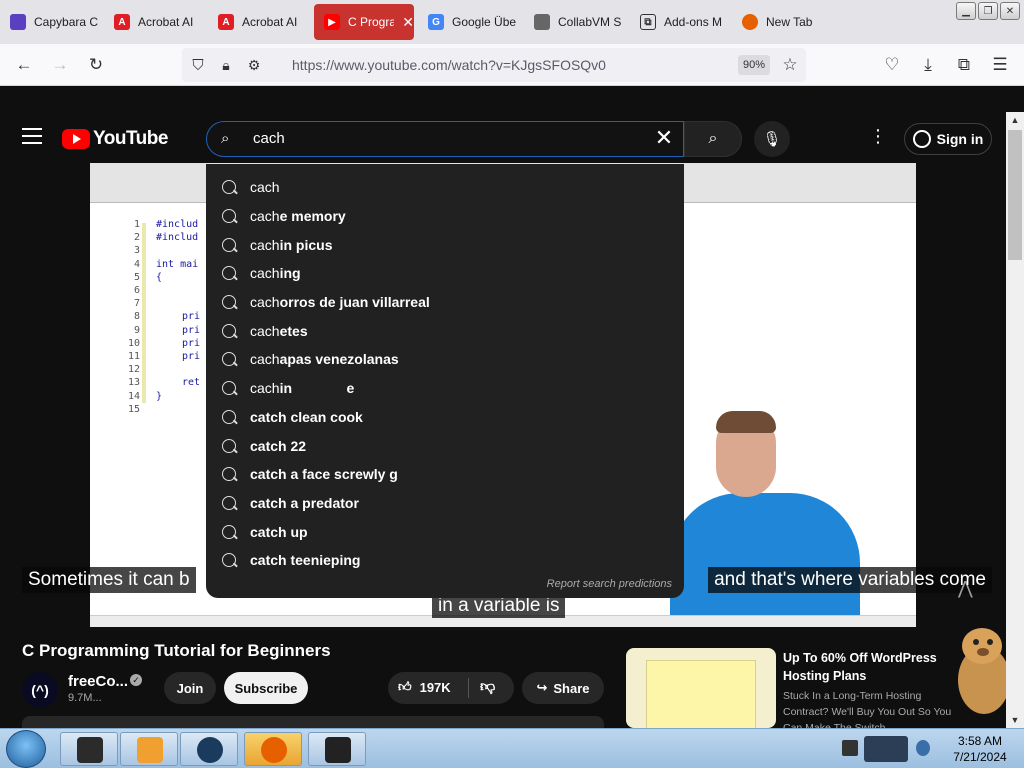 Image resolution: width=1024 pixels, height=768 pixels. I want to click on like-dislike-bar: 👍︎ 197K 👎︎, so click(451, 688).